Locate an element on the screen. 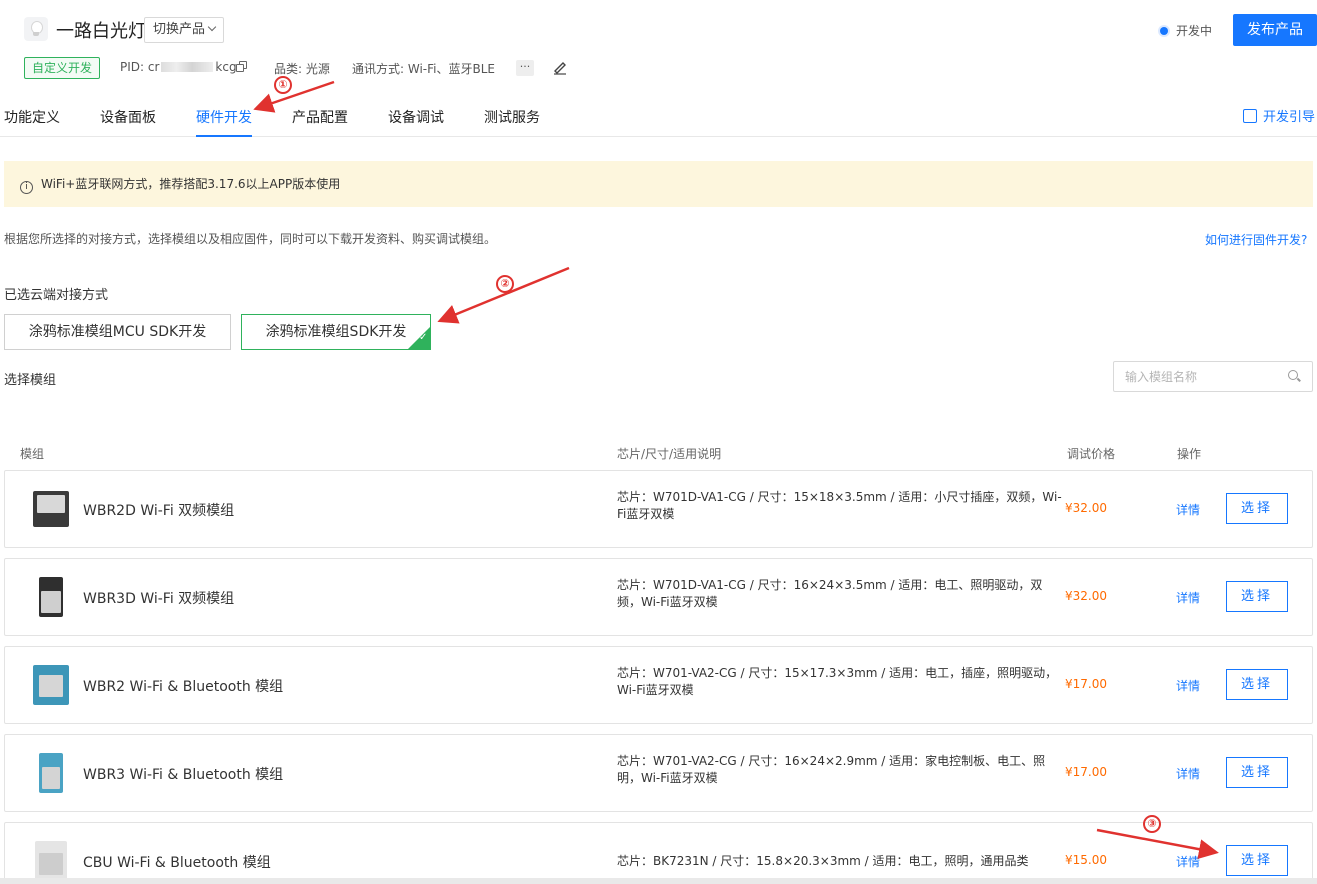 Image resolution: width=1317 pixels, height=884 pixels. tab-hardware-development: 硬件开发 is located at coordinates (224, 122).